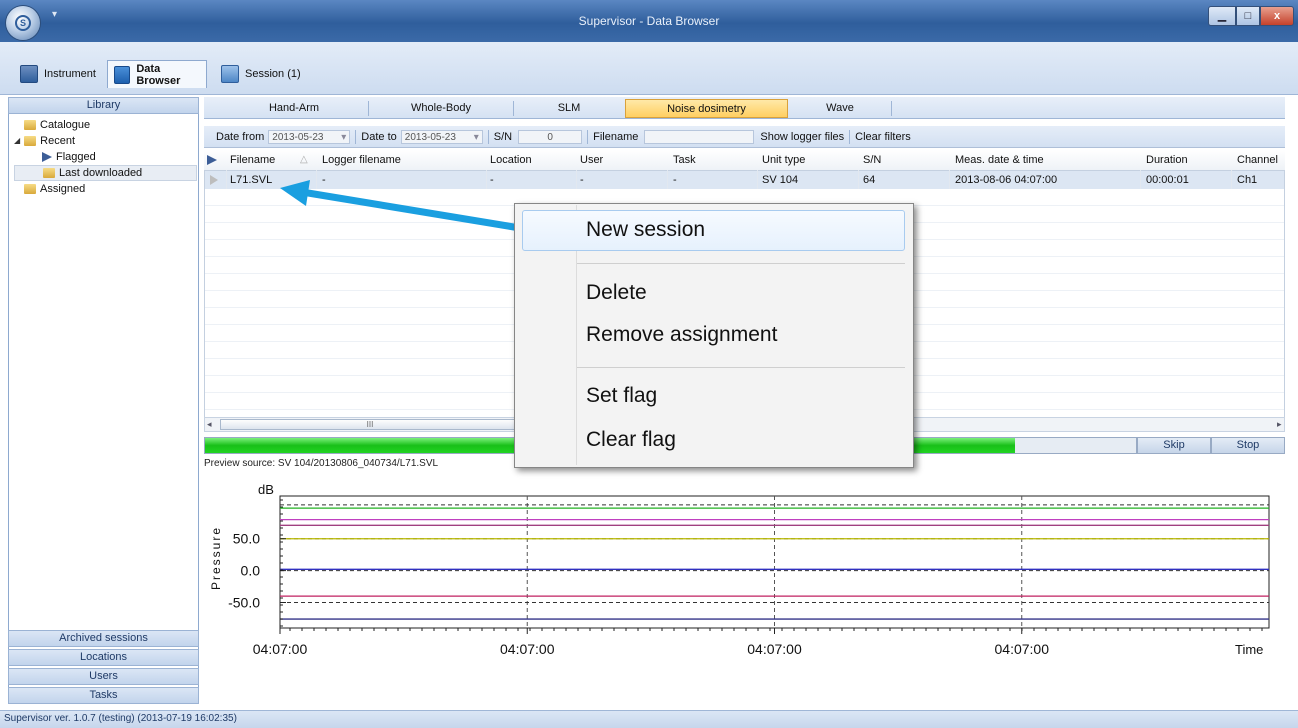 The width and height of the screenshot is (1298, 728). I want to click on tab-slm: SLM, so click(569, 108).